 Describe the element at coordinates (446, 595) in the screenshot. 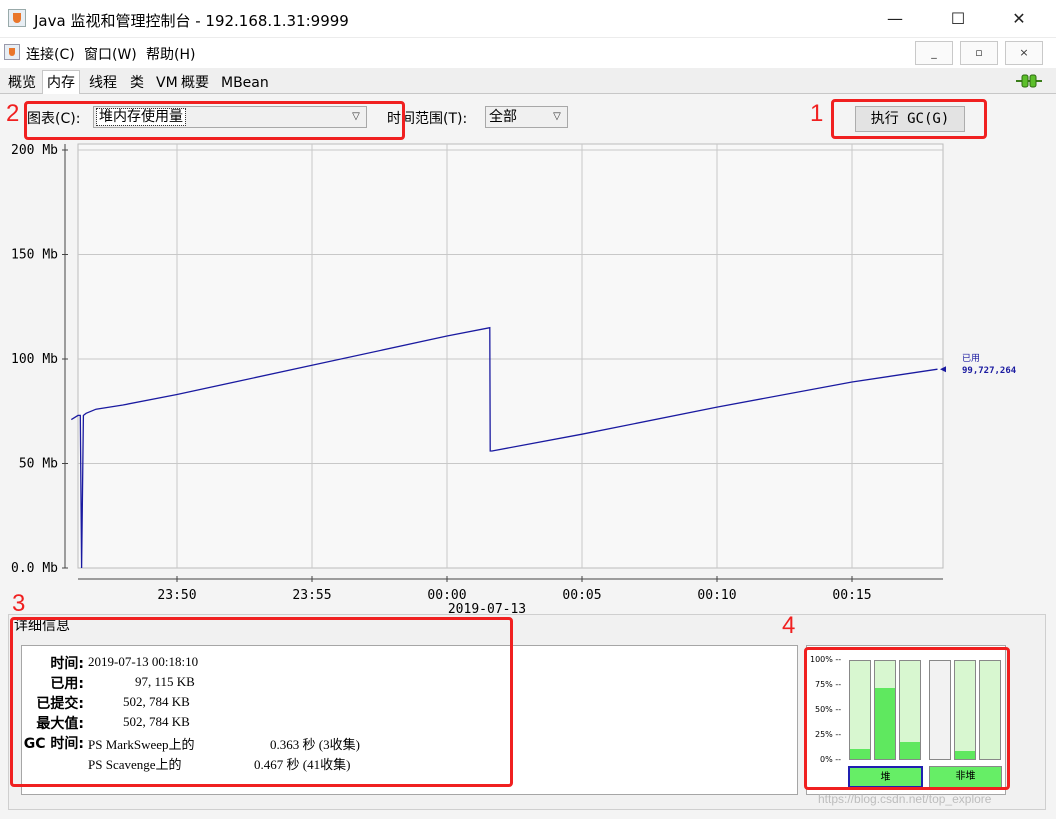

I see `x-tick-label: 00:00` at that location.